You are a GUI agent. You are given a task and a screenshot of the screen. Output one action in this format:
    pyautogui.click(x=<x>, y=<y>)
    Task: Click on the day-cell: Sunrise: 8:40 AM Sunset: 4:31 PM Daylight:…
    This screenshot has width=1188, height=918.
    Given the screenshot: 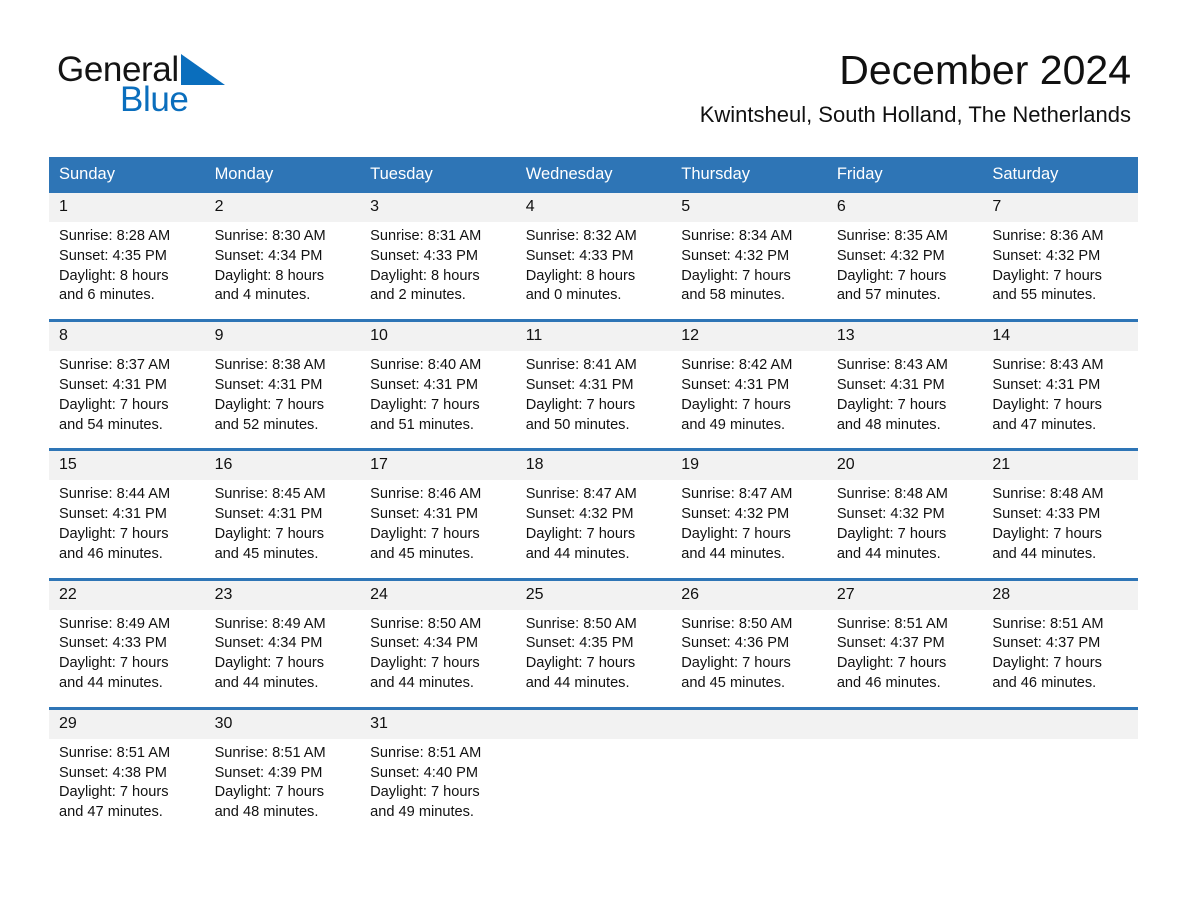 What is the action you would take?
    pyautogui.click(x=438, y=400)
    